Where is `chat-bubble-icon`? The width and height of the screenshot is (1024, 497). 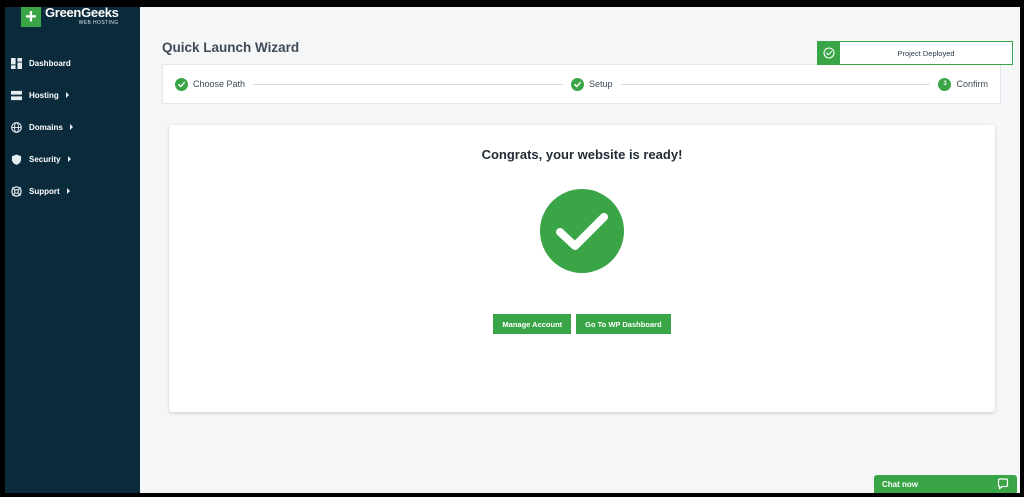
chat-bubble-icon is located at coordinates (1003, 484).